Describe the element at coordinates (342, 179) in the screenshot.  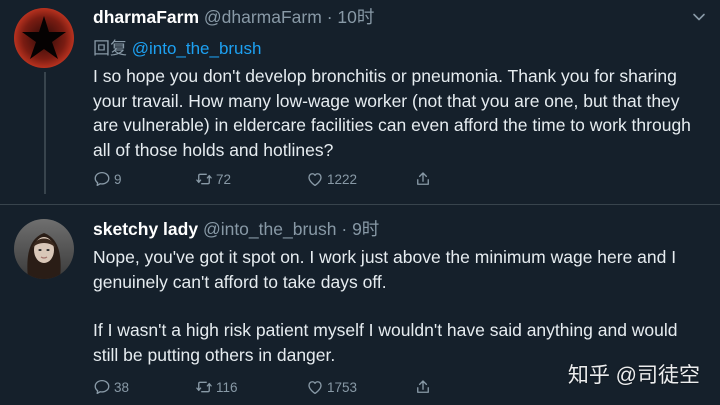
I see `like-count: 1222` at that location.